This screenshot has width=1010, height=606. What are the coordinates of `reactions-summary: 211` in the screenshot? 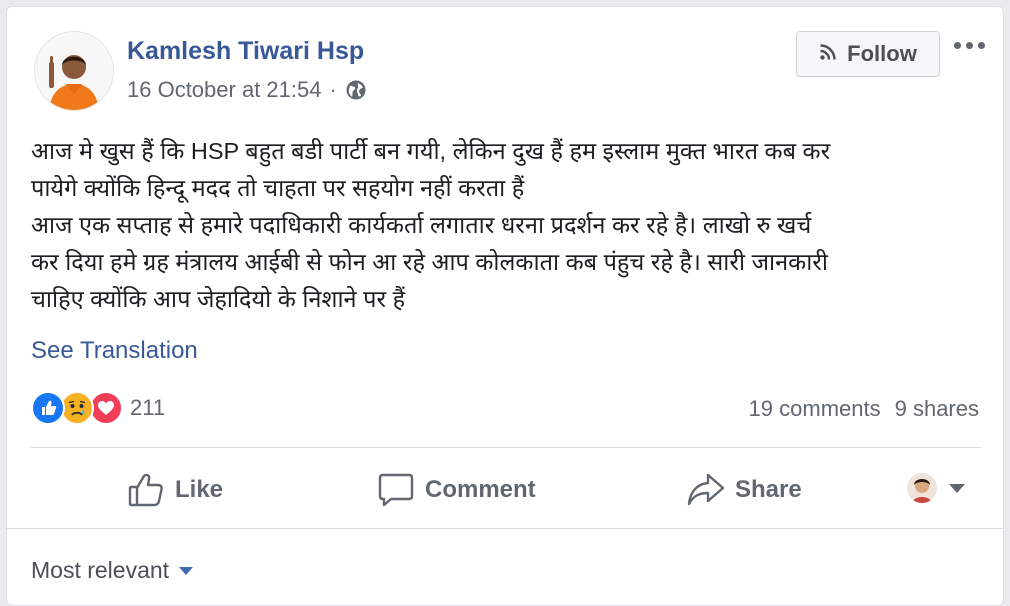 It's located at (98, 408).